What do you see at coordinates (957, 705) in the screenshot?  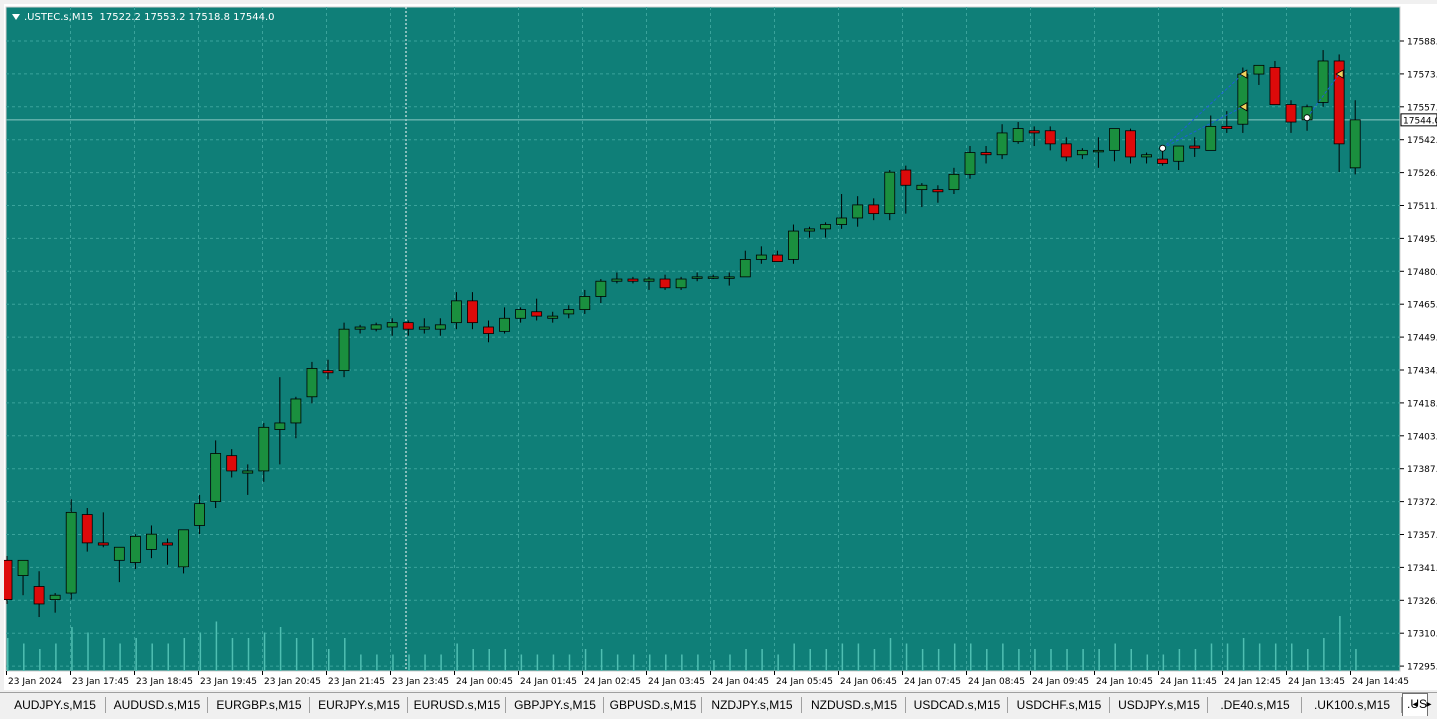 I see `tab-usdcad-s-m15: USDCAD.s,M15` at bounding box center [957, 705].